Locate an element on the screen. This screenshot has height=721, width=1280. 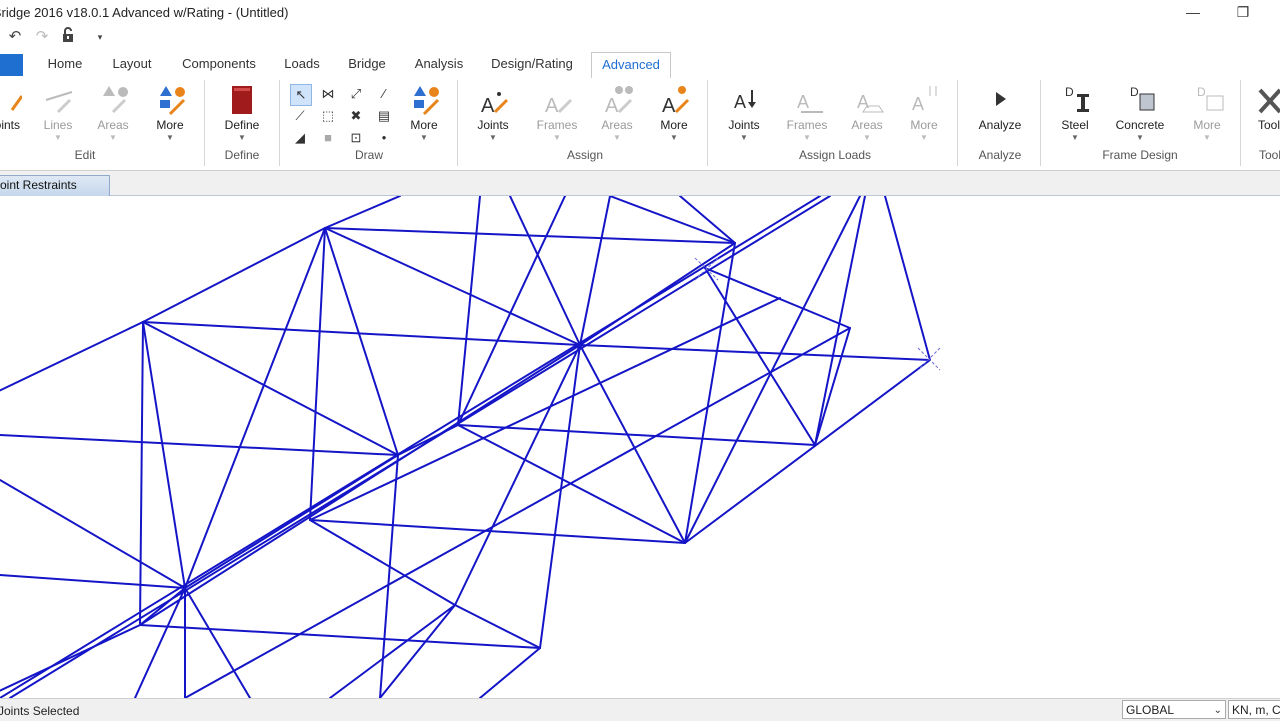
group-label-assign: Assign is located at coordinates (585, 155).